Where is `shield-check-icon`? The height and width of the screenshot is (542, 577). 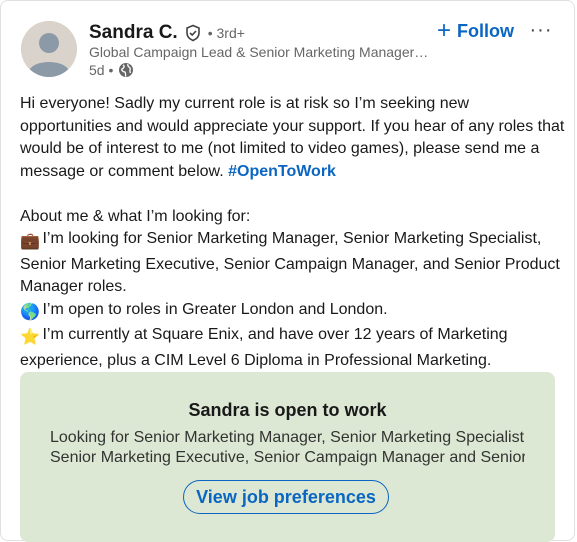 shield-check-icon is located at coordinates (193, 33).